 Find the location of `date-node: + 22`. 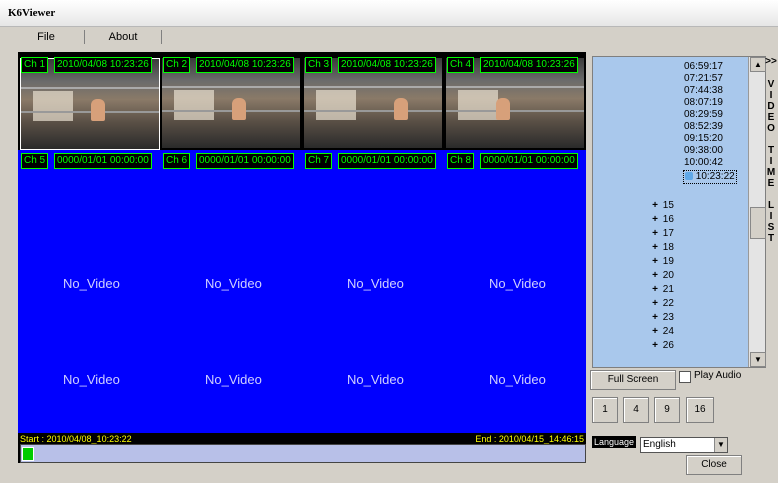

date-node: + 22 is located at coordinates (662, 304).